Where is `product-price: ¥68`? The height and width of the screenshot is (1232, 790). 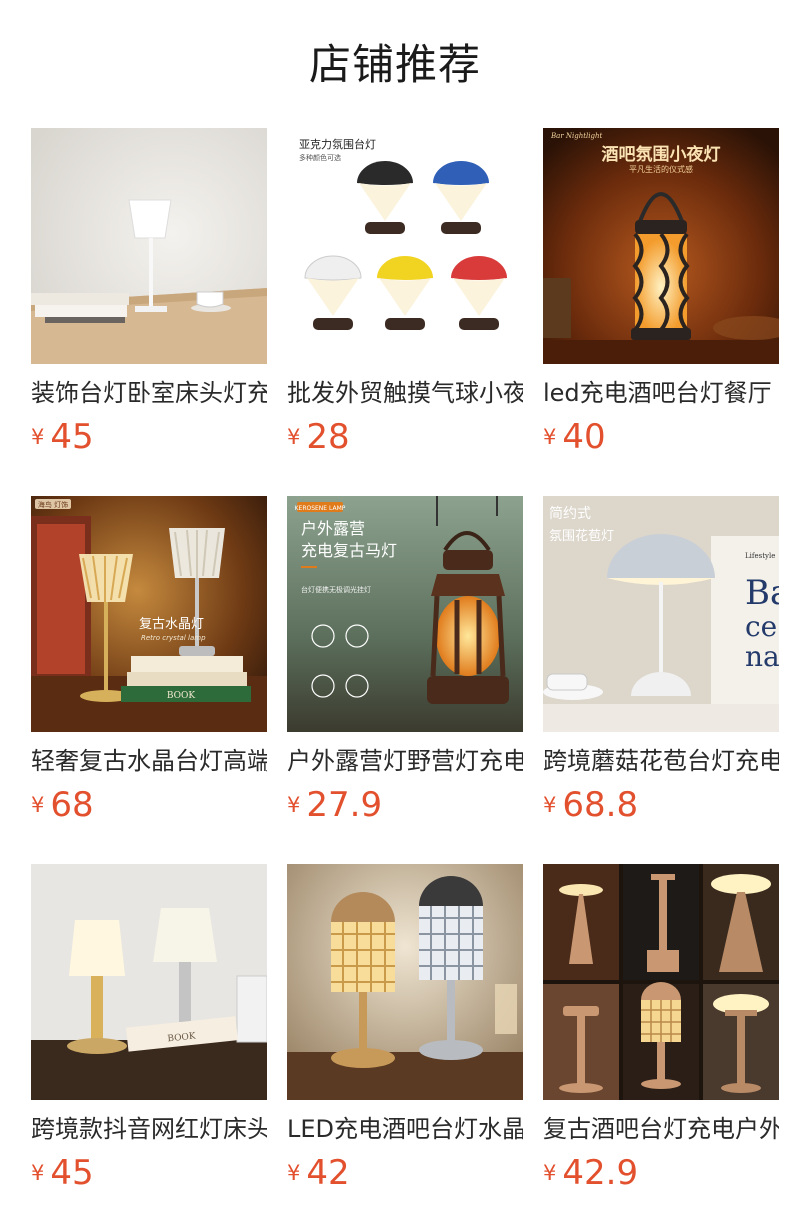
product-price: ¥68 is located at coordinates (62, 805).